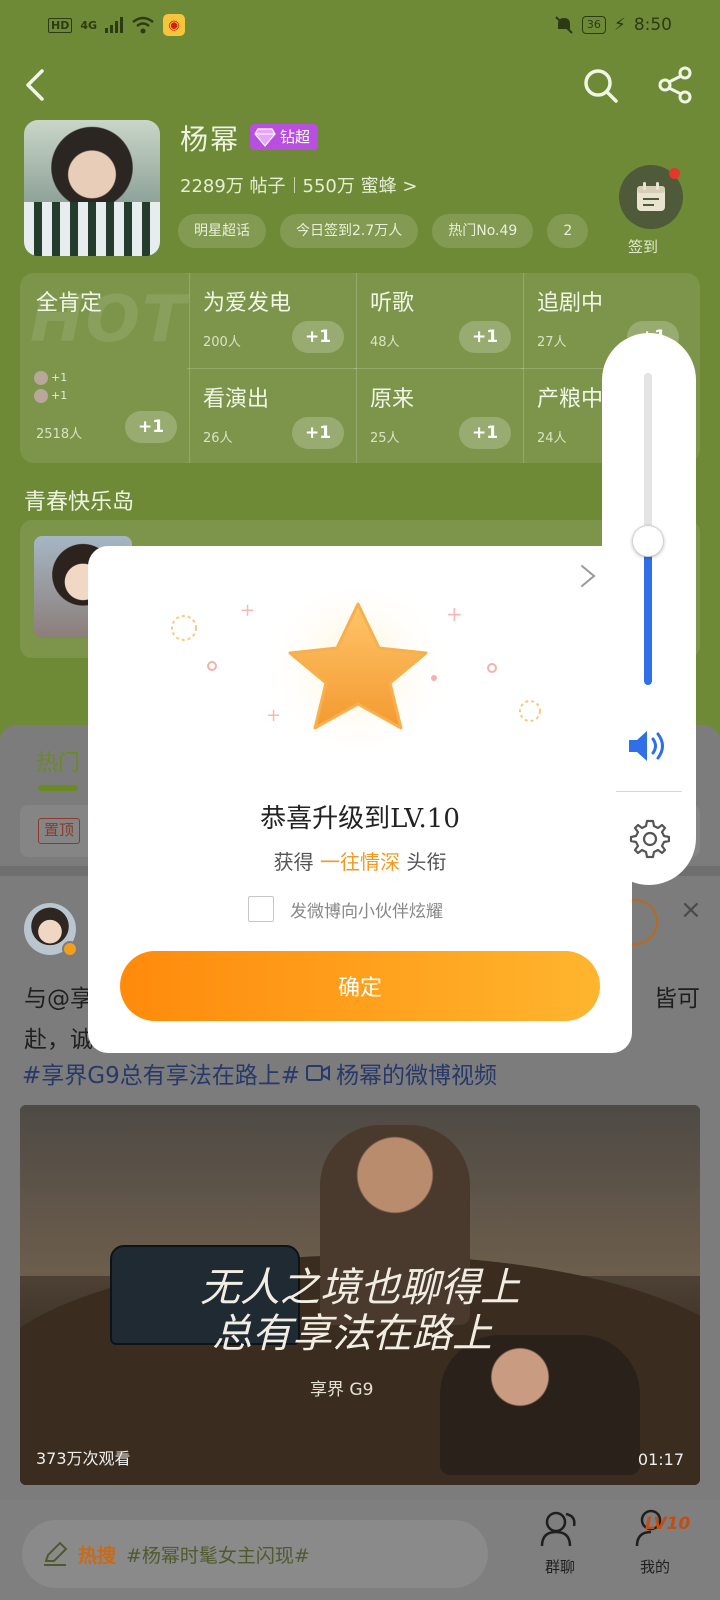 The image size is (720, 1600). What do you see at coordinates (50, 387) in the screenshot?
I see `mini-avatars: +1 +1` at bounding box center [50, 387].